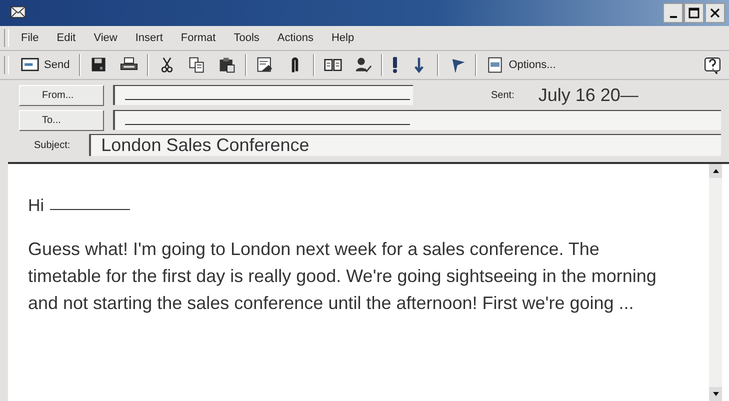 This screenshot has height=401, width=729. Describe the element at coordinates (363, 65) in the screenshot. I see `person-check-icon` at that location.